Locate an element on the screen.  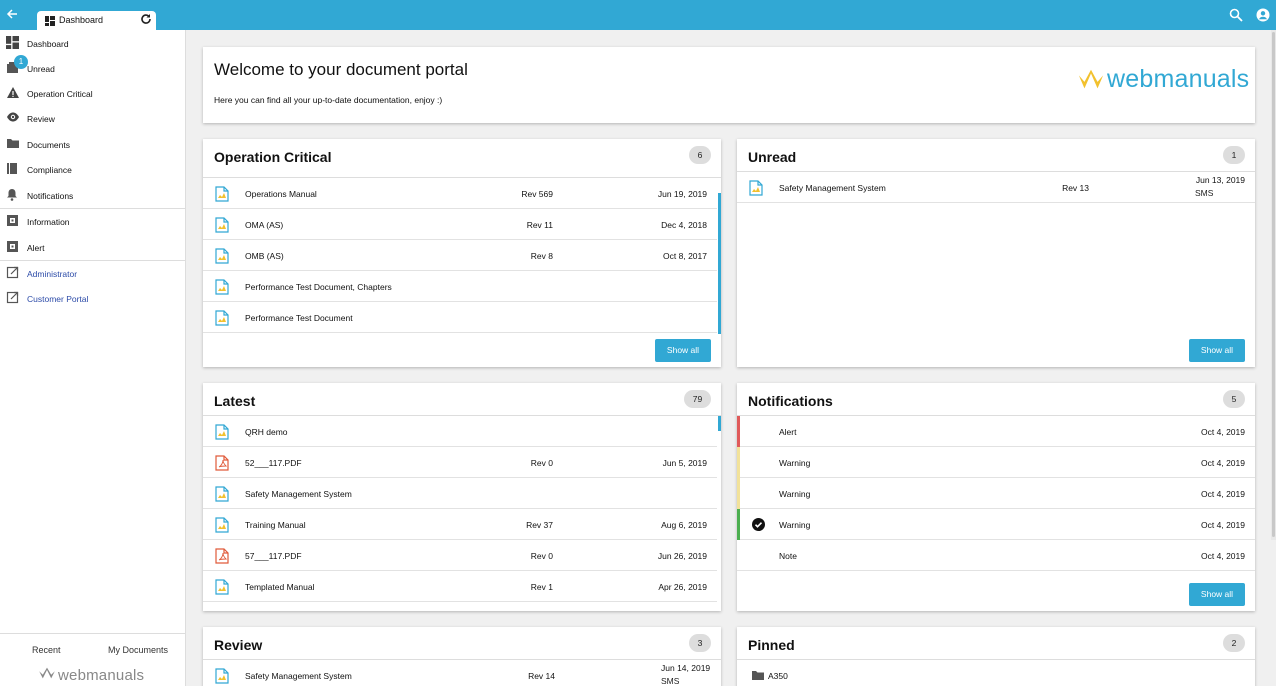
info-icon is located at coordinates (13, 221).